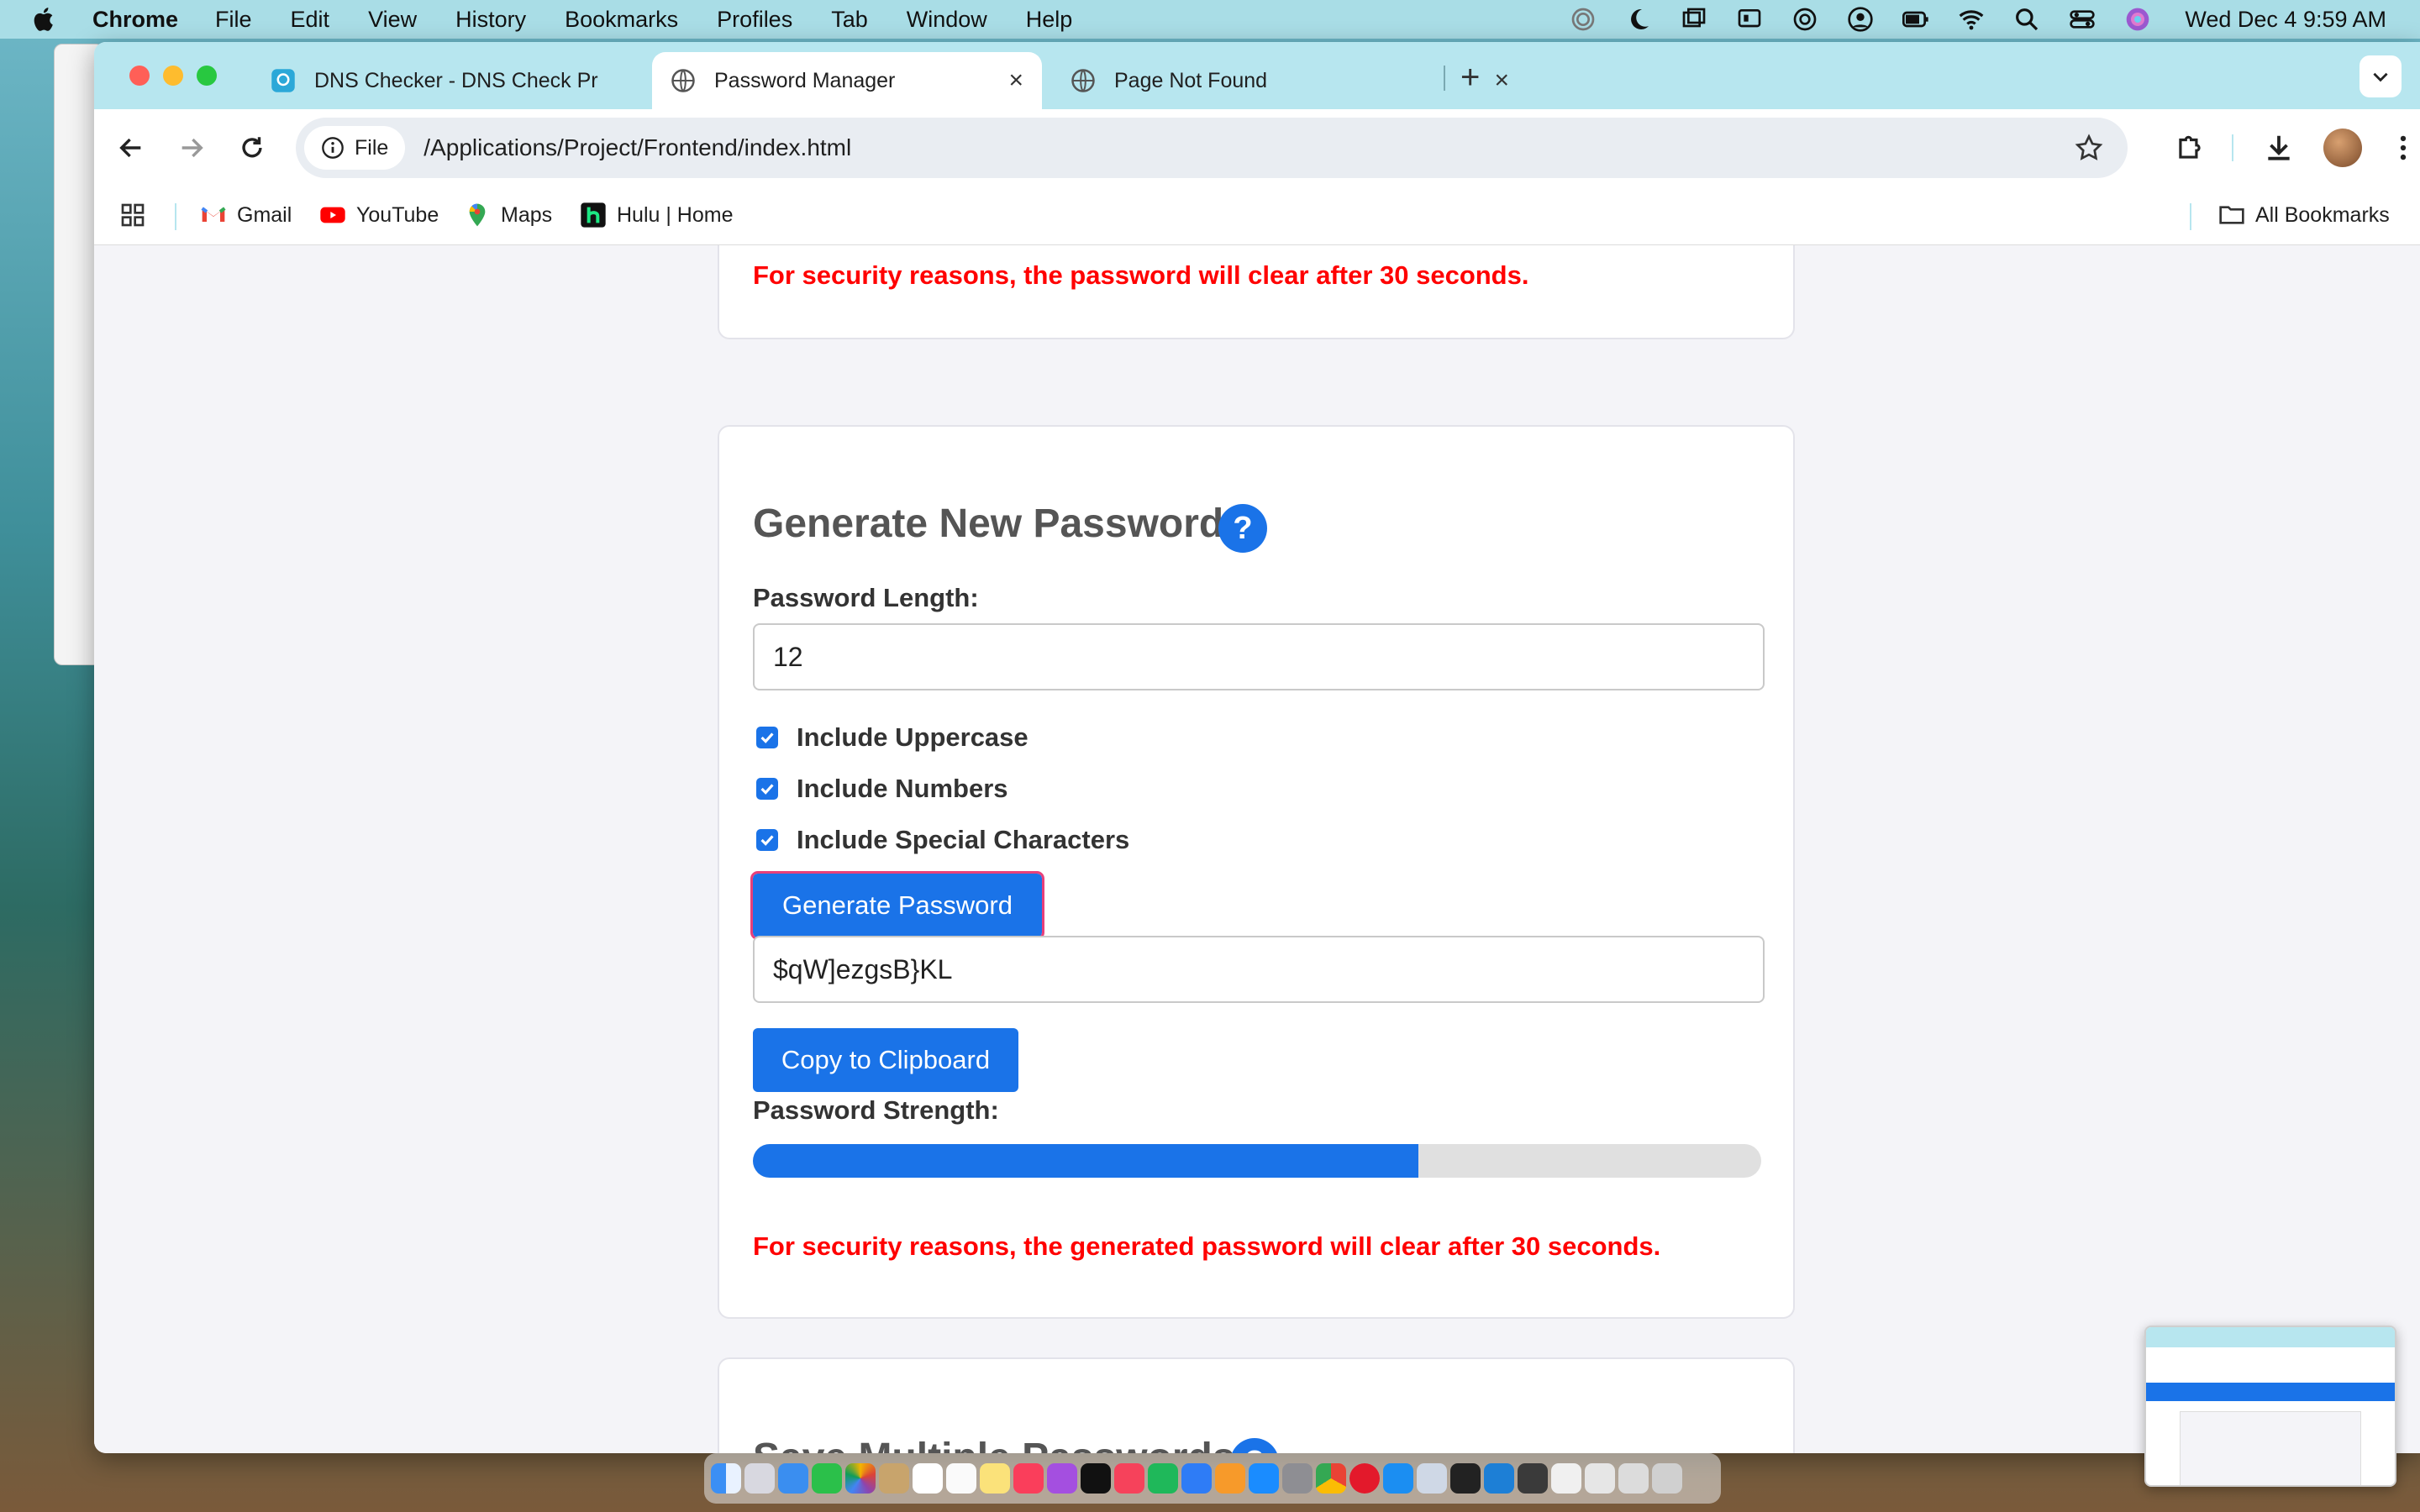  I want to click on activity-icon, so click(1584, 19).